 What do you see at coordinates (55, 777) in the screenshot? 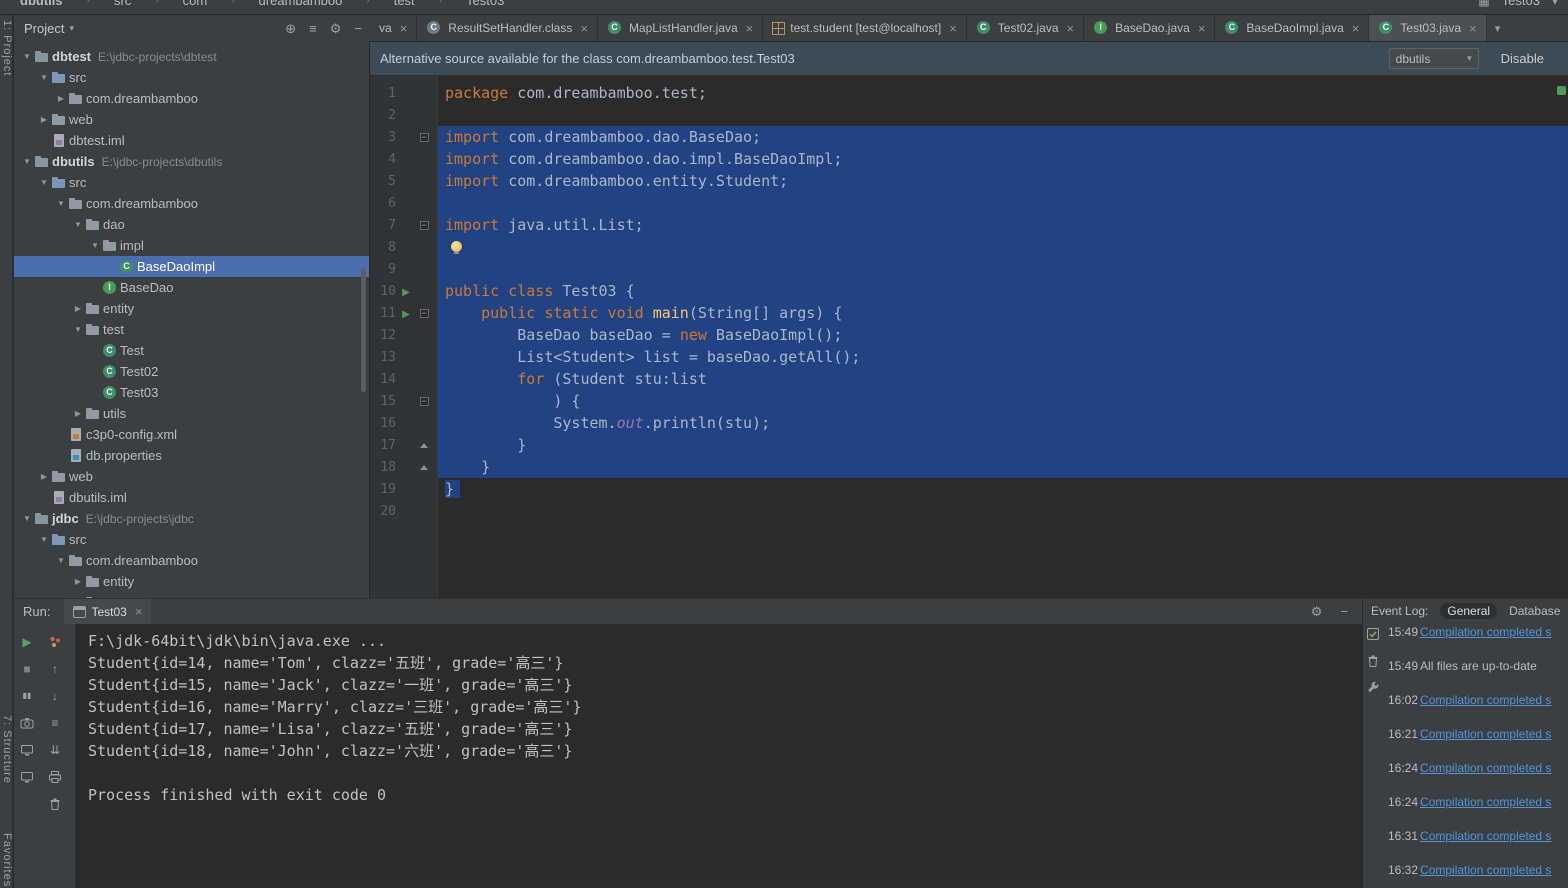
I see `print-icon` at bounding box center [55, 777].